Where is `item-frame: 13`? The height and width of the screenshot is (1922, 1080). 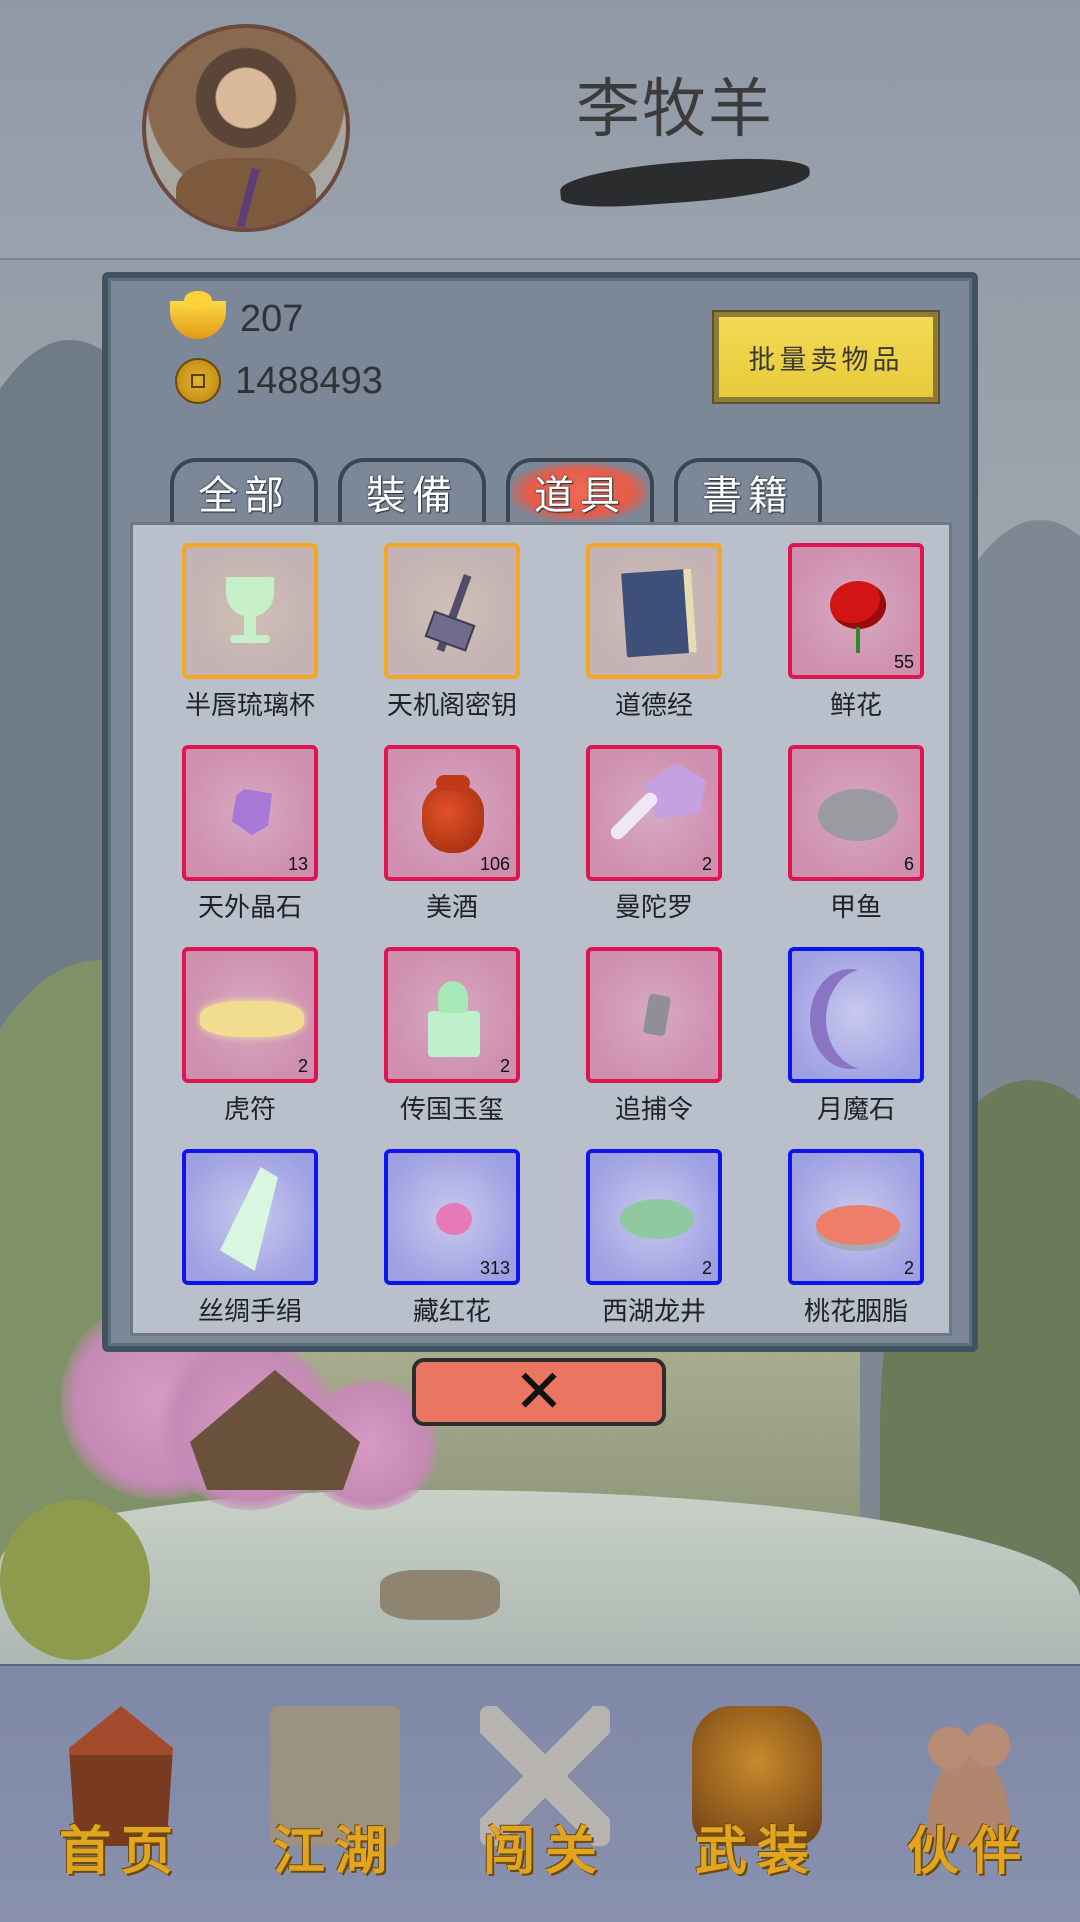 item-frame: 13 is located at coordinates (250, 813).